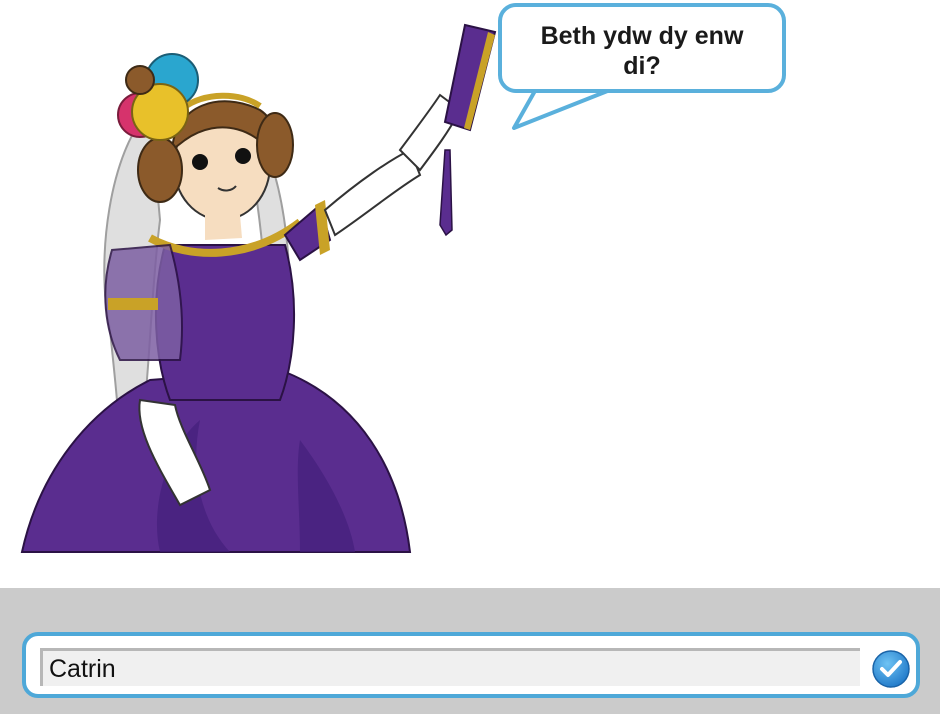  Describe the element at coordinates (642, 51) in the screenshot. I see `speech-bubble-text: Beth ydw dy enw di?` at that location.